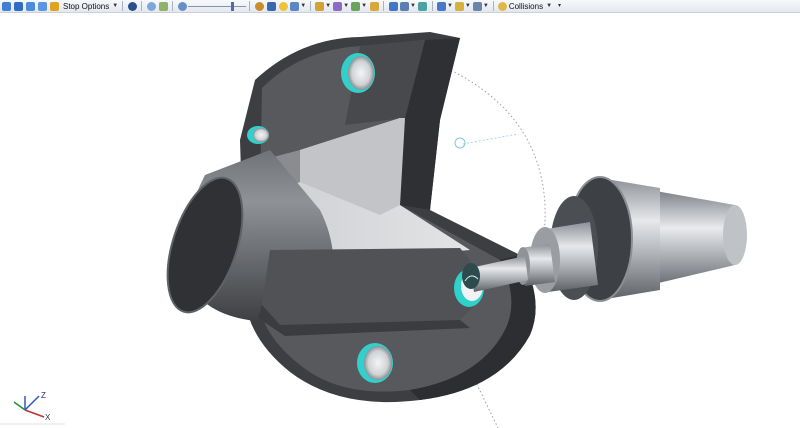  I want to click on collisions-dropdown: Collisions ▼, so click(525, 6).